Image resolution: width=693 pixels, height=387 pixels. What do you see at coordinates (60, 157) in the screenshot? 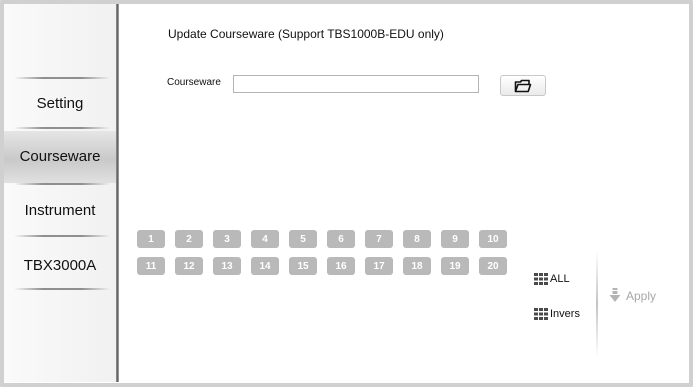
I see `sidebar-item-courseware: Courseware` at bounding box center [60, 157].